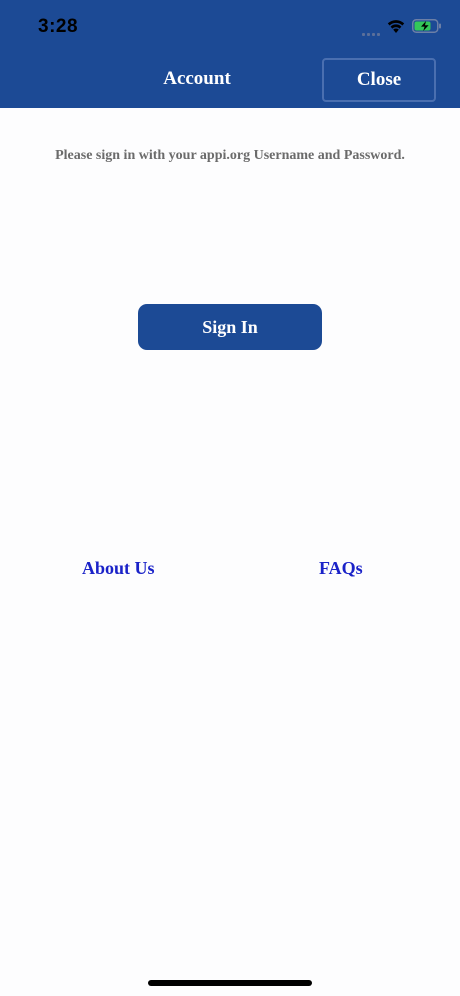  What do you see at coordinates (197, 78) in the screenshot?
I see `page-title: Account` at bounding box center [197, 78].